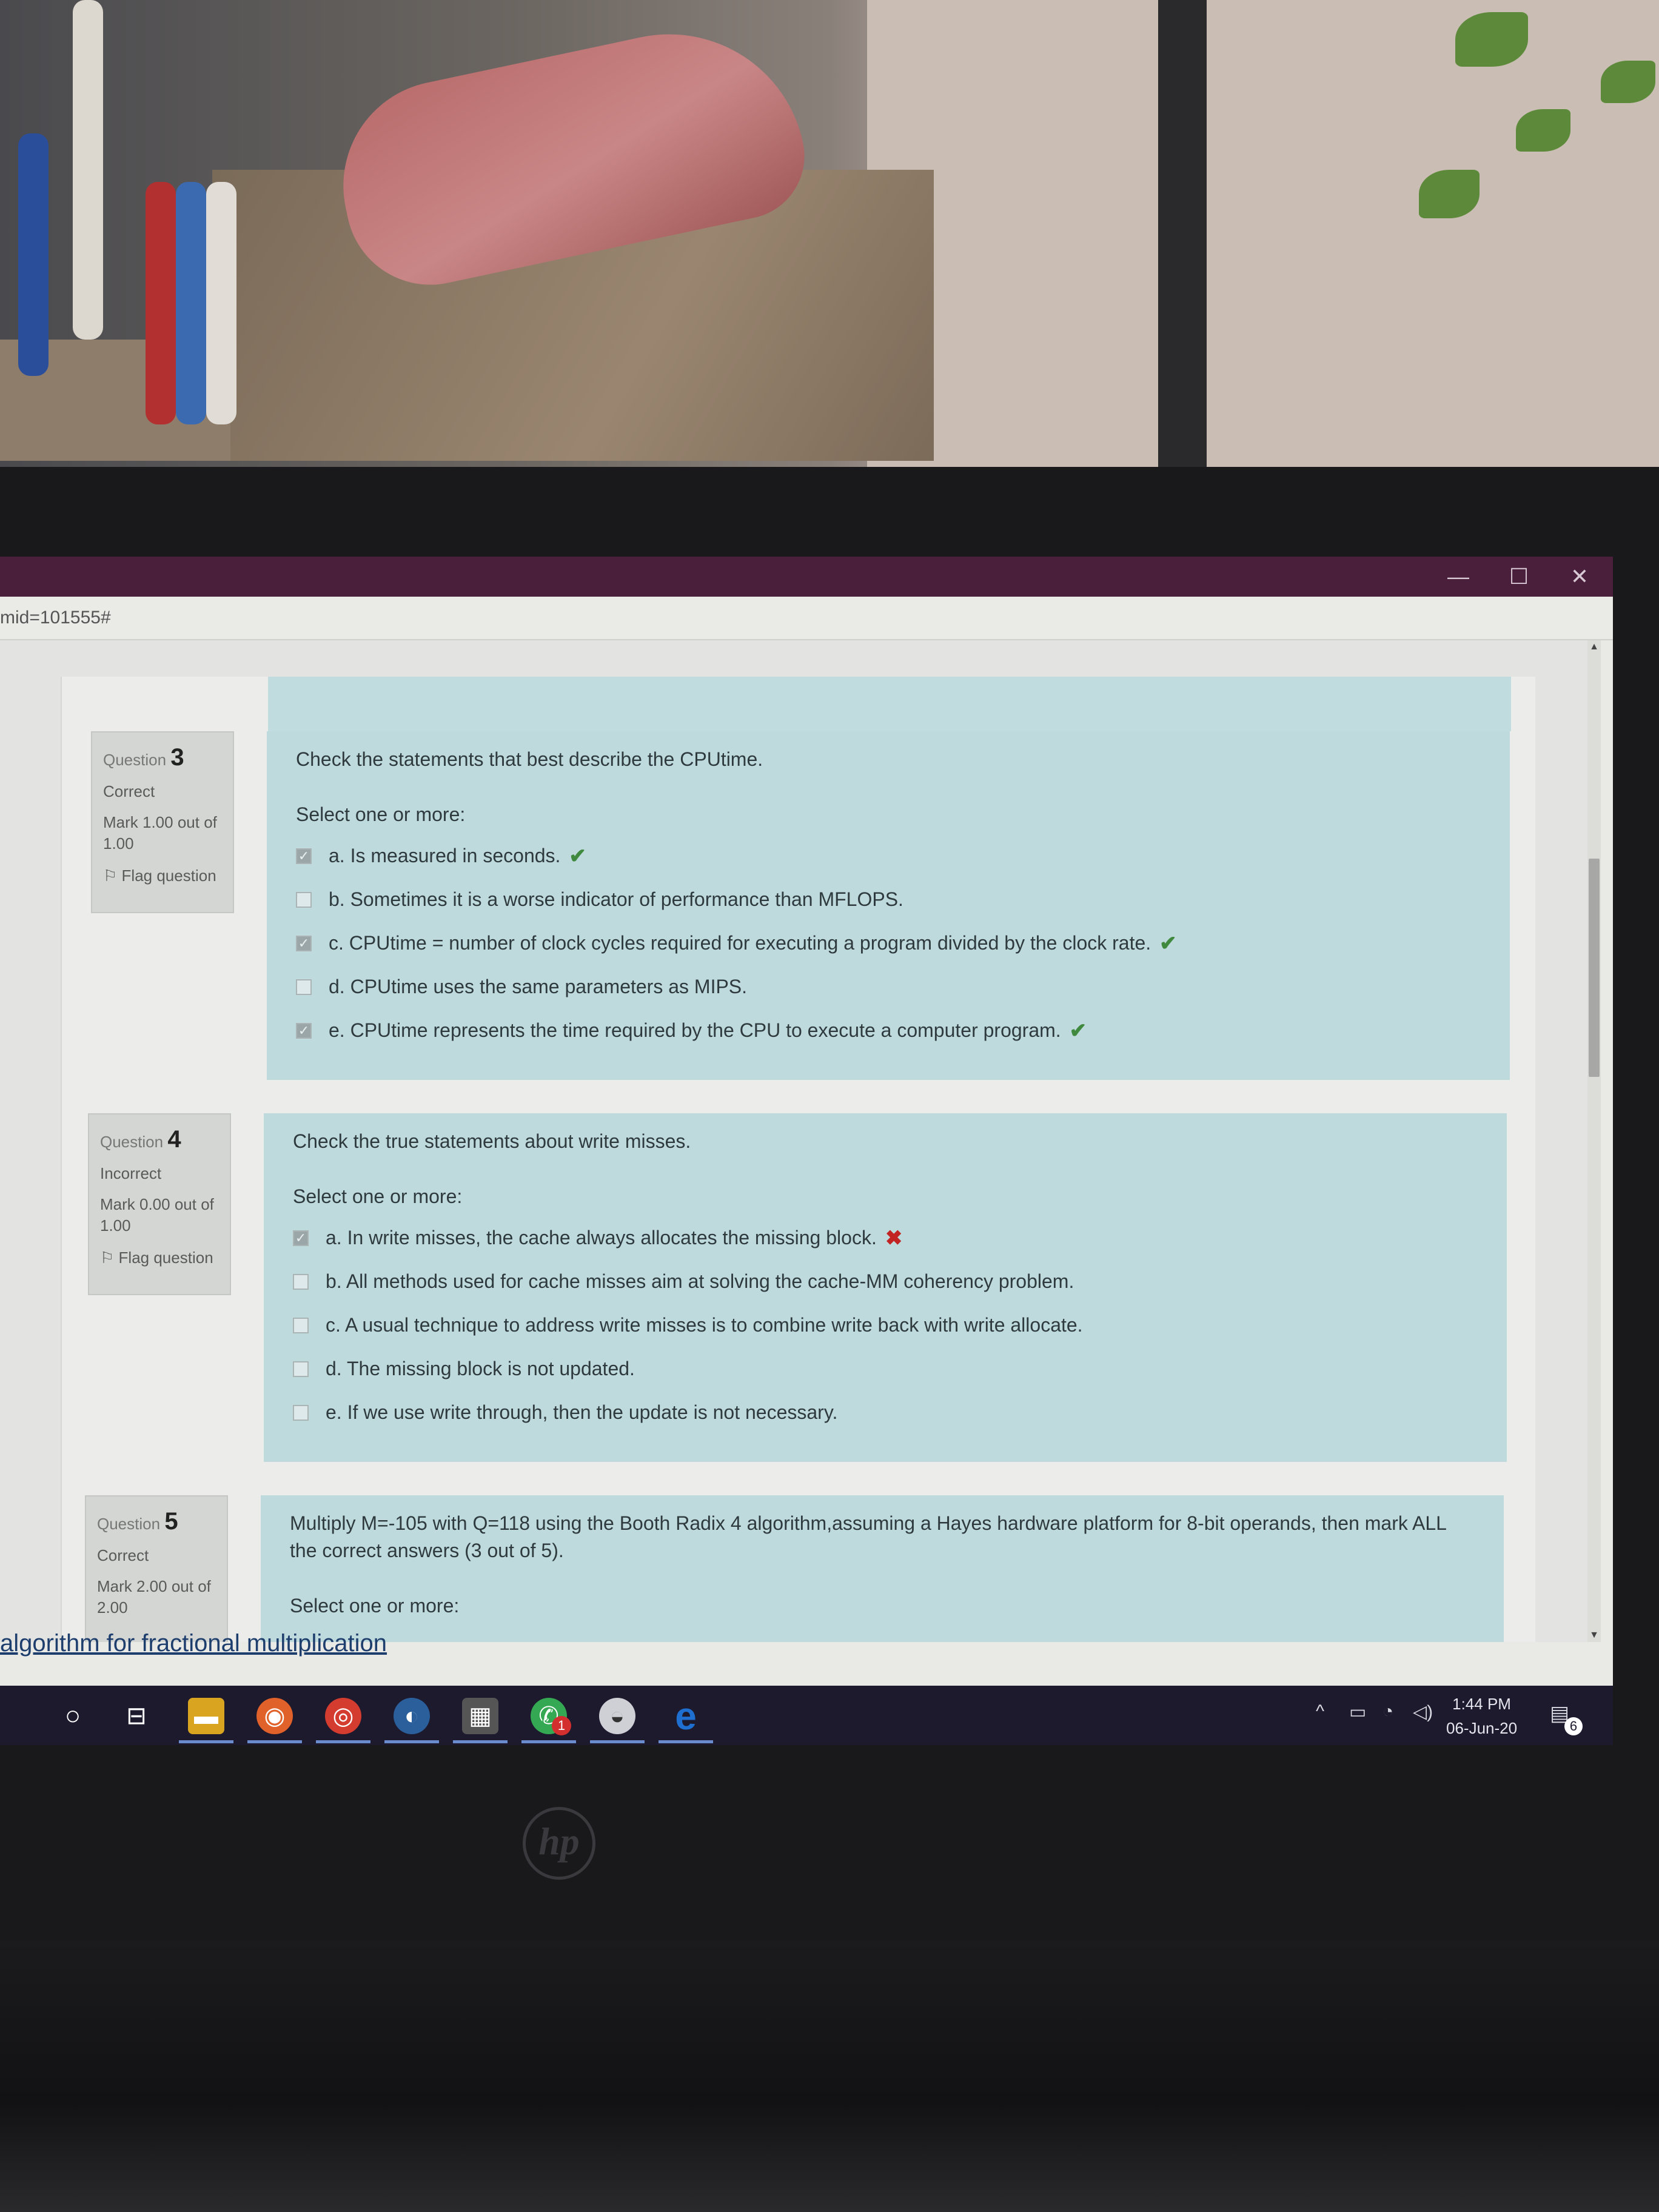 The height and width of the screenshot is (2212, 1659). Describe the element at coordinates (412, 1716) in the screenshot. I see `steam-icon: ◐` at that location.